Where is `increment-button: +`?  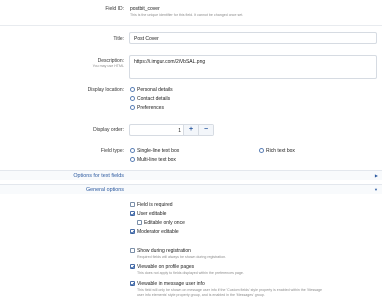 increment-button: + is located at coordinates (190, 130).